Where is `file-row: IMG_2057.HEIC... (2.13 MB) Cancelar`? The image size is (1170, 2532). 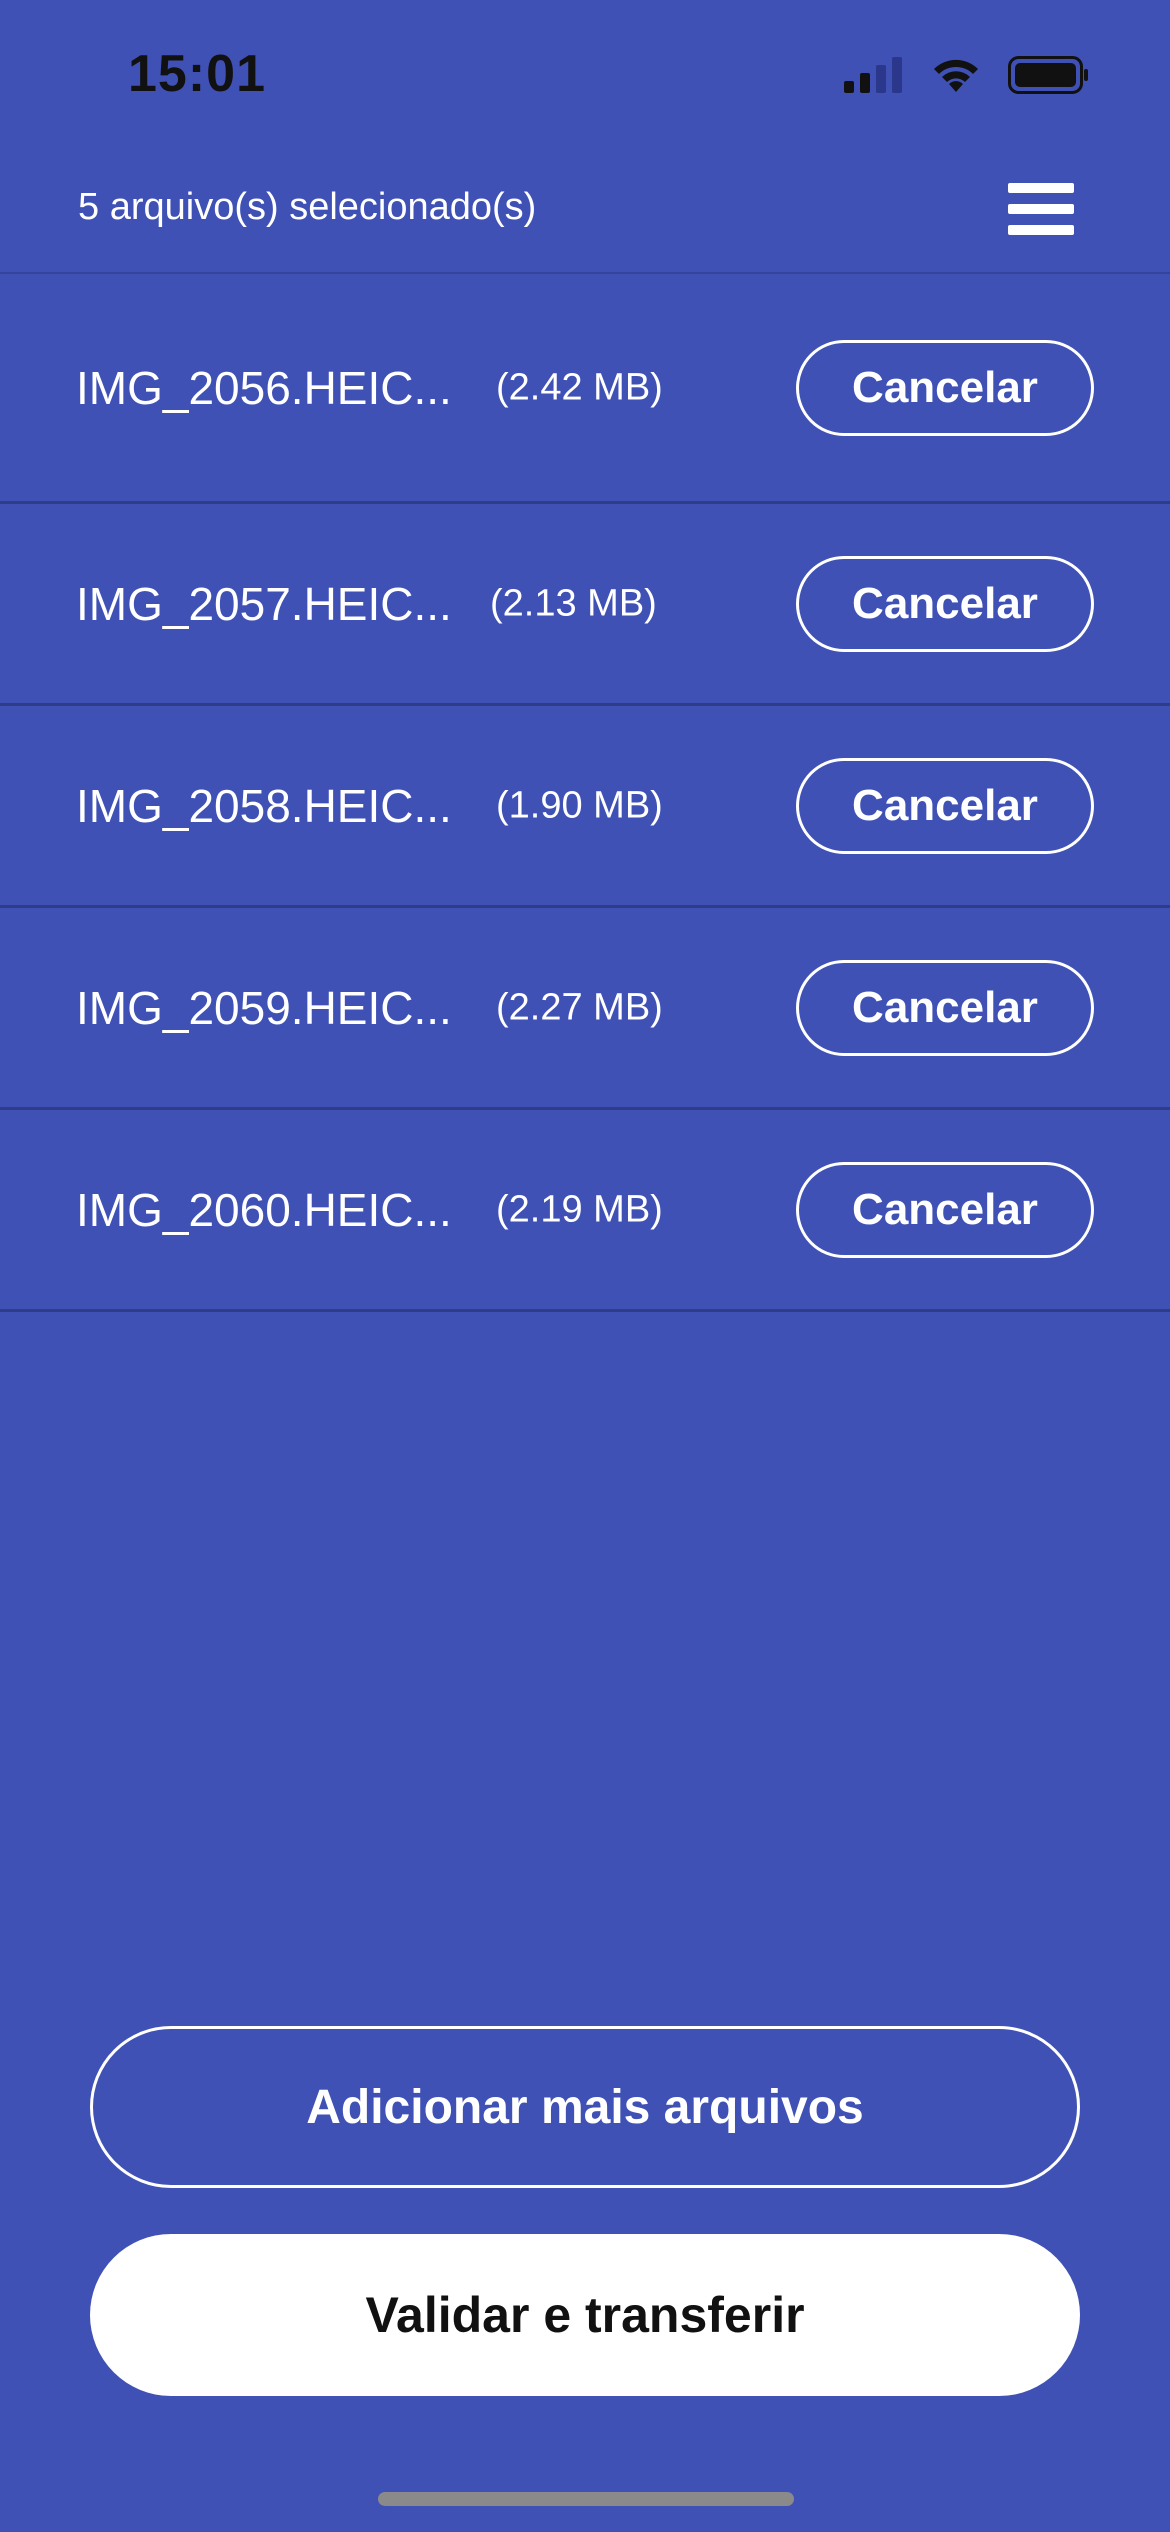
file-row: IMG_2057.HEIC... (2.13 MB) Cancelar is located at coordinates (585, 605).